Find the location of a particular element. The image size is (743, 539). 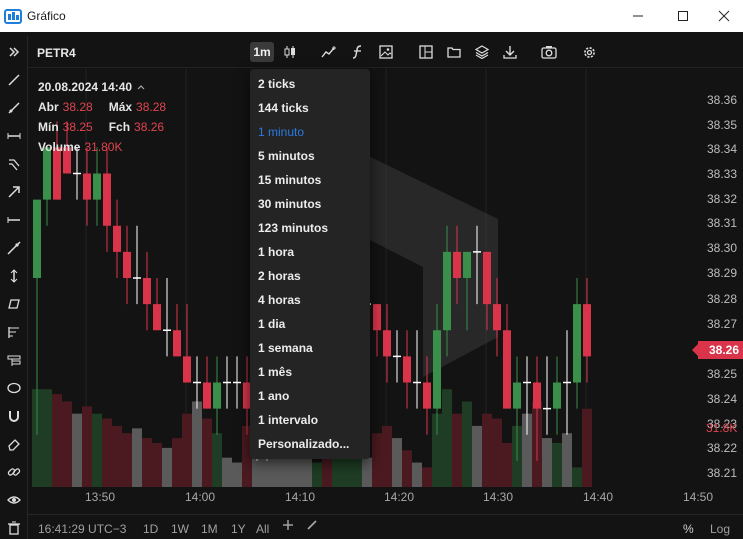

layout-button is located at coordinates (426, 52).